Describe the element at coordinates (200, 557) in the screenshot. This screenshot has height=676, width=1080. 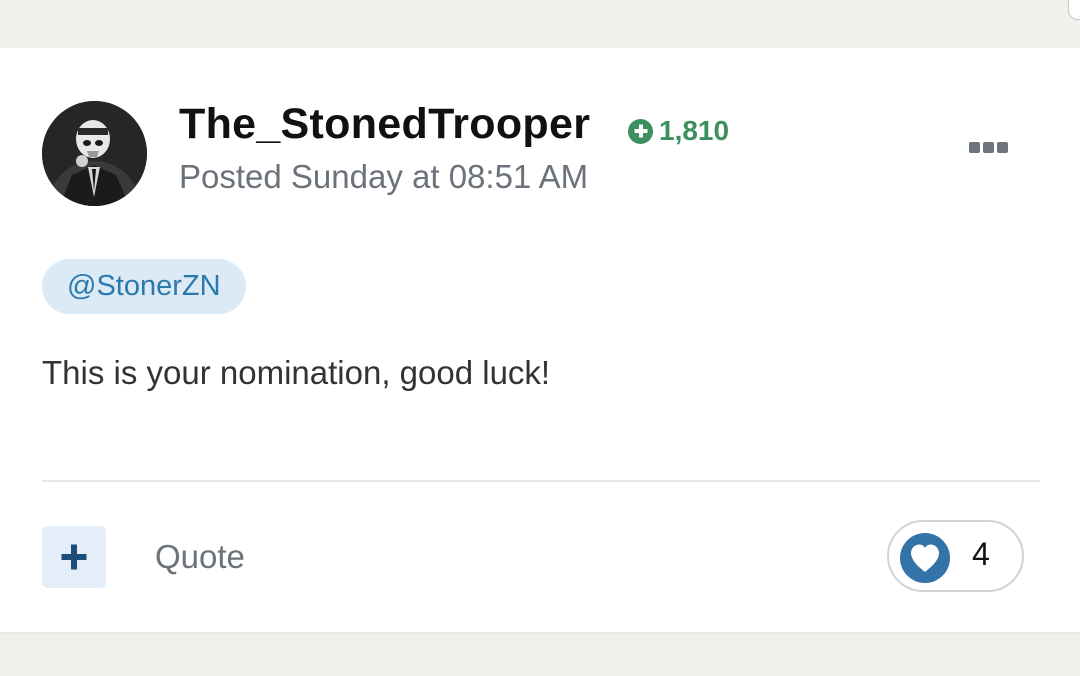
I see `quote-button: Quote` at that location.